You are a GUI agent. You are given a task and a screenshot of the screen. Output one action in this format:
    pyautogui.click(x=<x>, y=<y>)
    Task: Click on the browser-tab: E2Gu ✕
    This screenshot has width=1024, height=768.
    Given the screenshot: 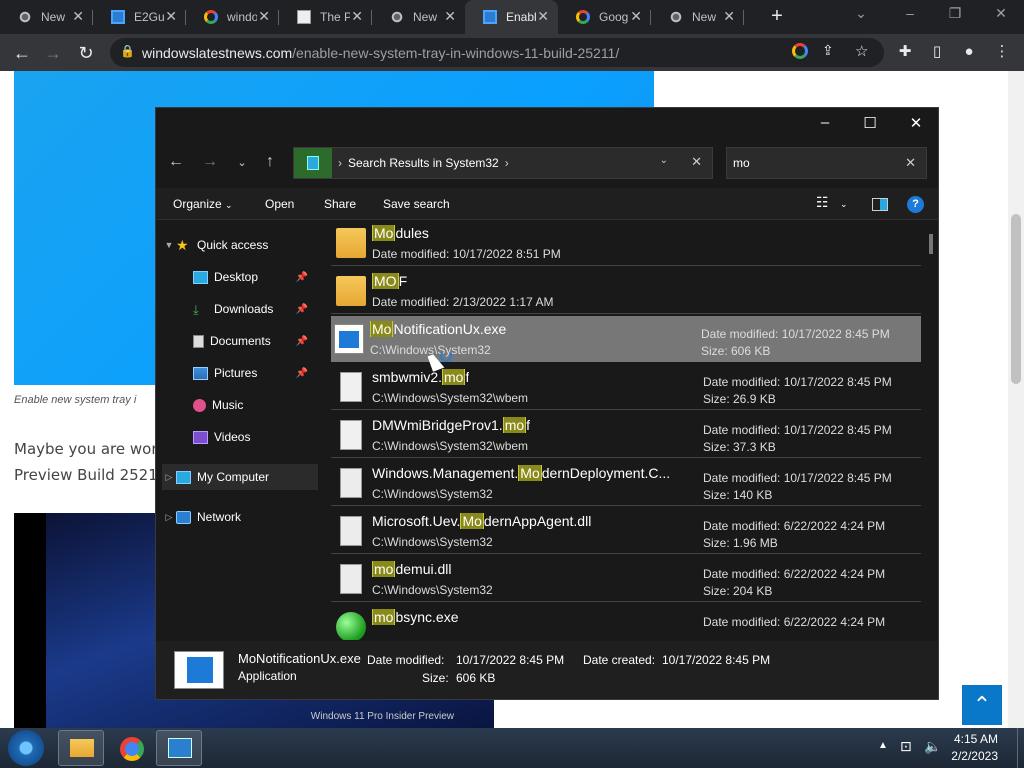 What is the action you would take?
    pyautogui.click(x=139, y=17)
    